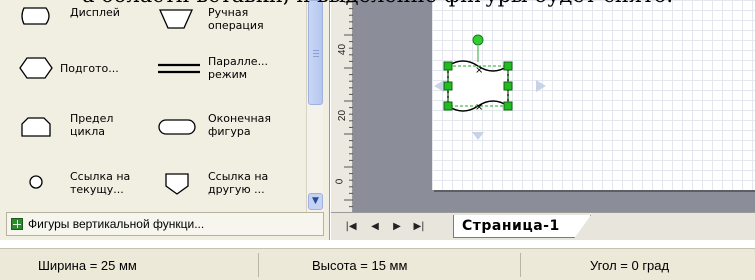  I want to click on chevron-down-icon: ▼, so click(315, 201).